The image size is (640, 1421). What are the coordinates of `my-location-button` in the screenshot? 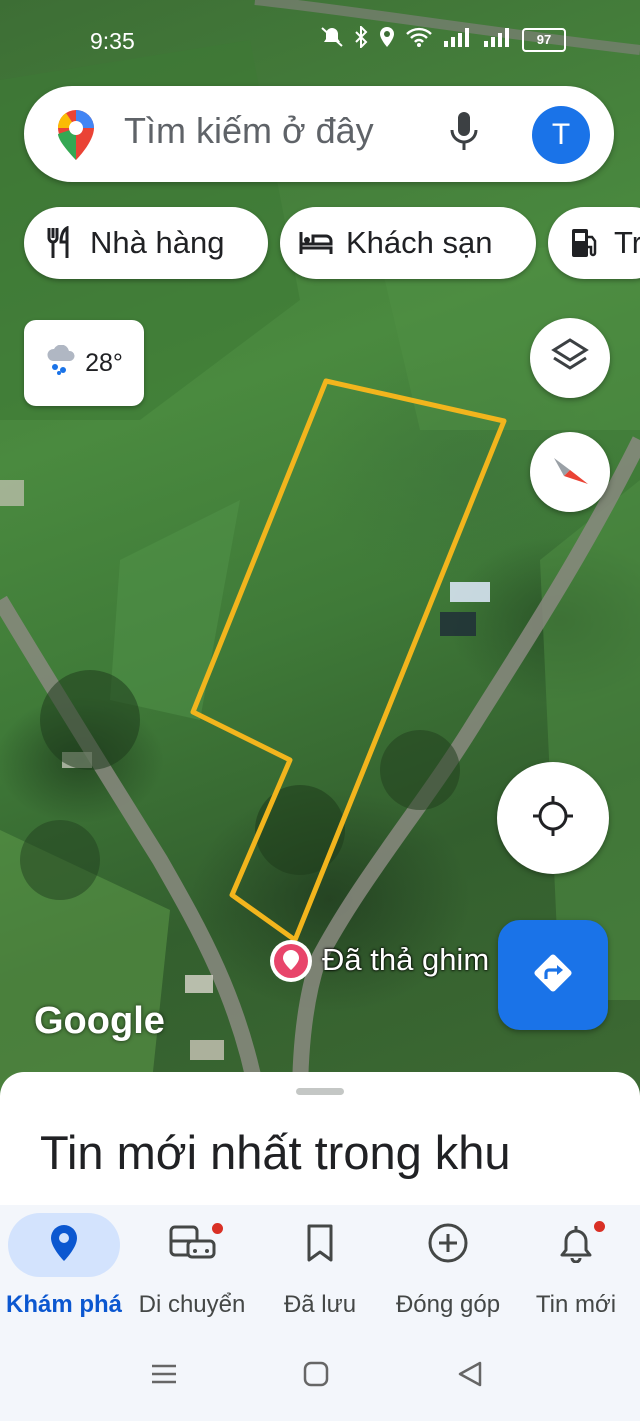 It's located at (553, 818).